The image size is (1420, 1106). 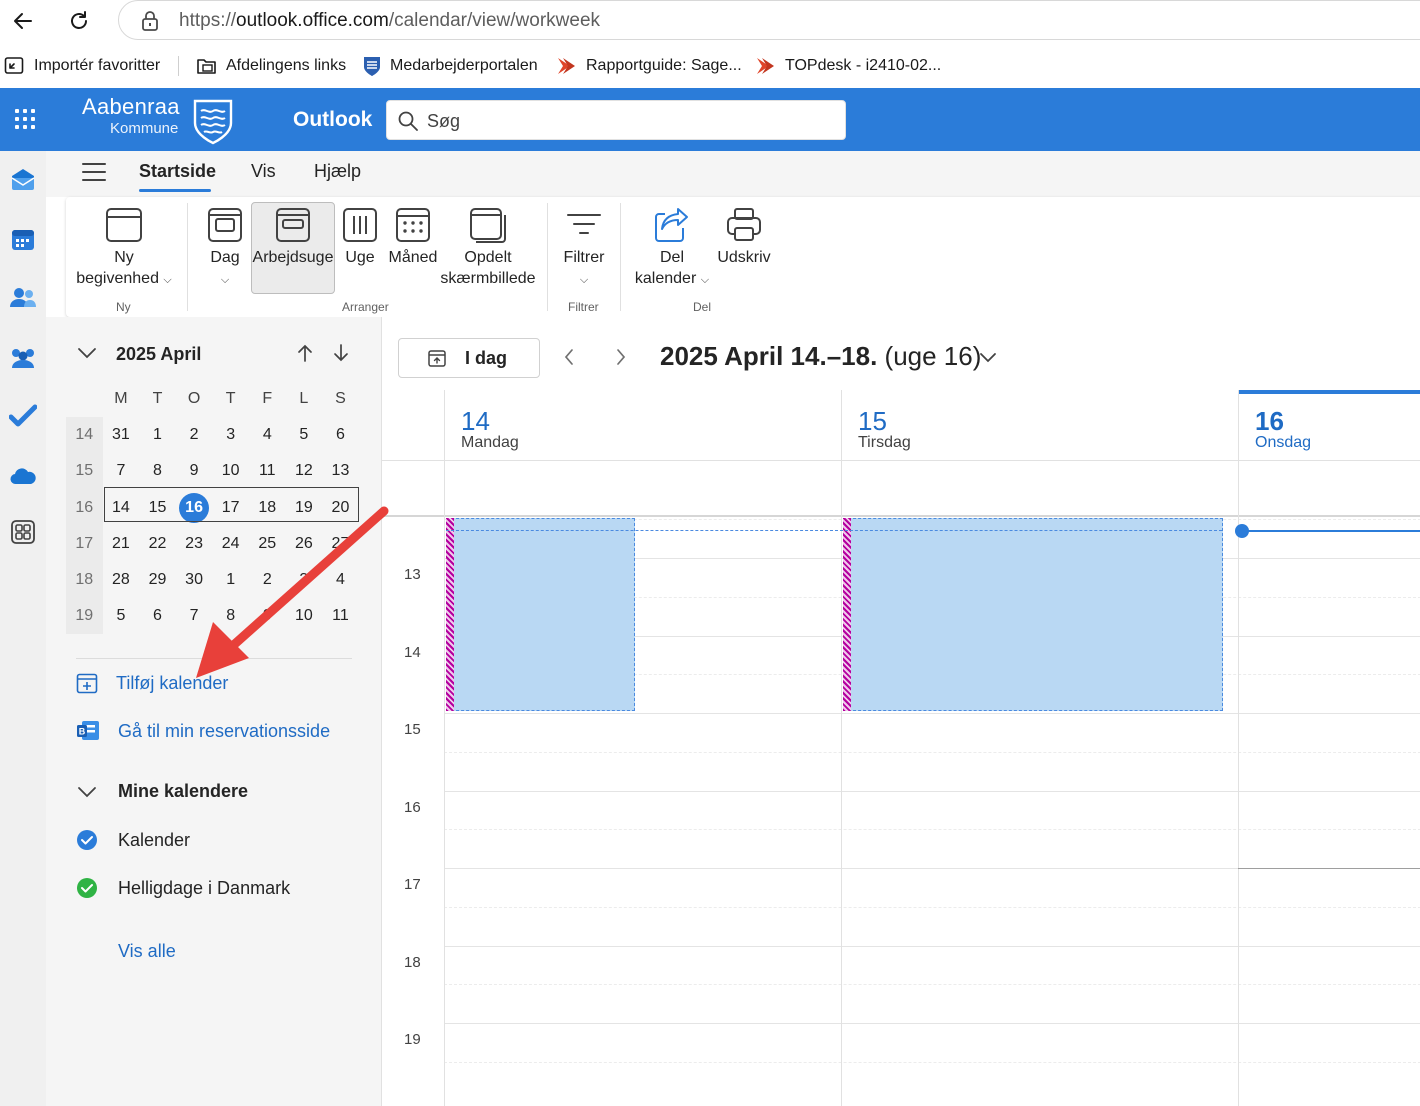 I want to click on mini-calendar-day: 23, so click(x=194, y=544).